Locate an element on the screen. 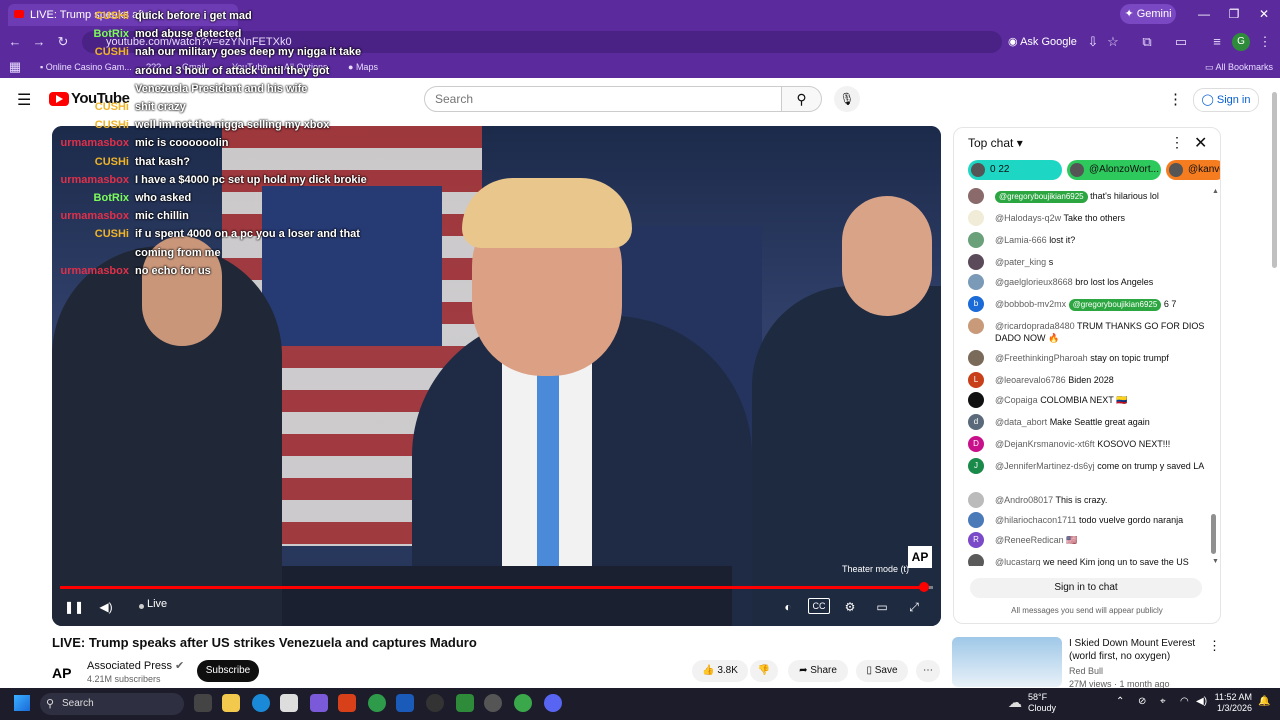 Image resolution: width=1280 pixels, height=720 pixels. live-label: Live is located at coordinates (157, 604).